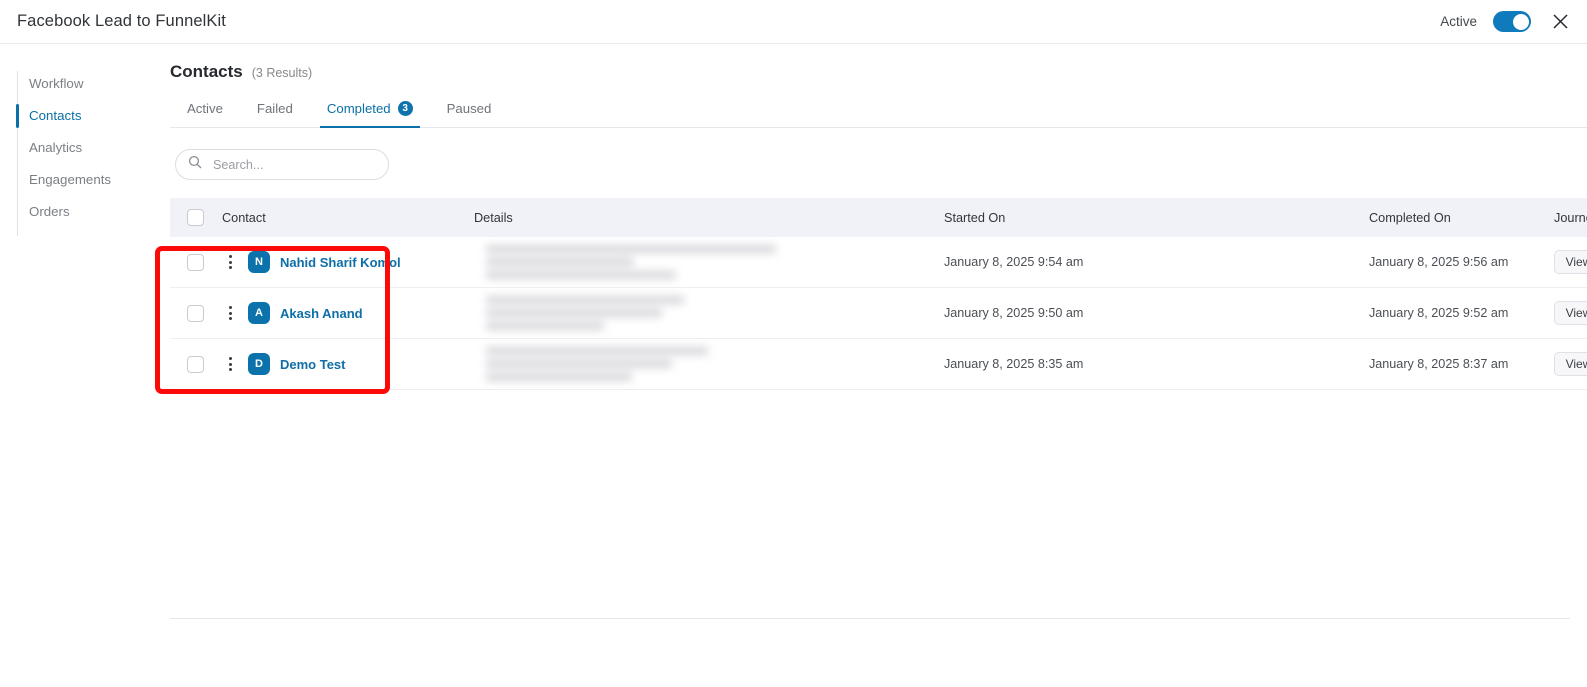 Image resolution: width=1587 pixels, height=687 pixels. I want to click on title-bar: Facebook Lead to FunnelKit Active, so click(793, 22).